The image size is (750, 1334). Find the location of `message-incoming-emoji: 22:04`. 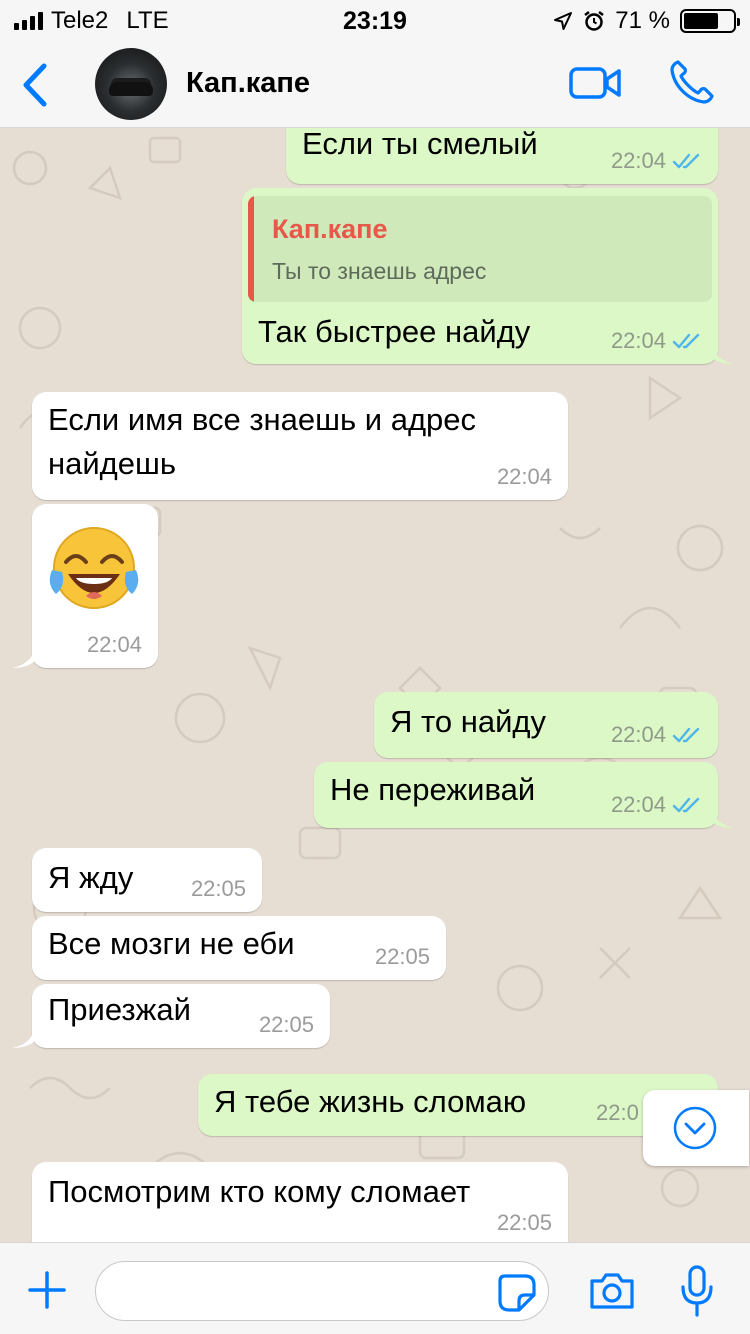

message-incoming-emoji: 22:04 is located at coordinates (95, 586).